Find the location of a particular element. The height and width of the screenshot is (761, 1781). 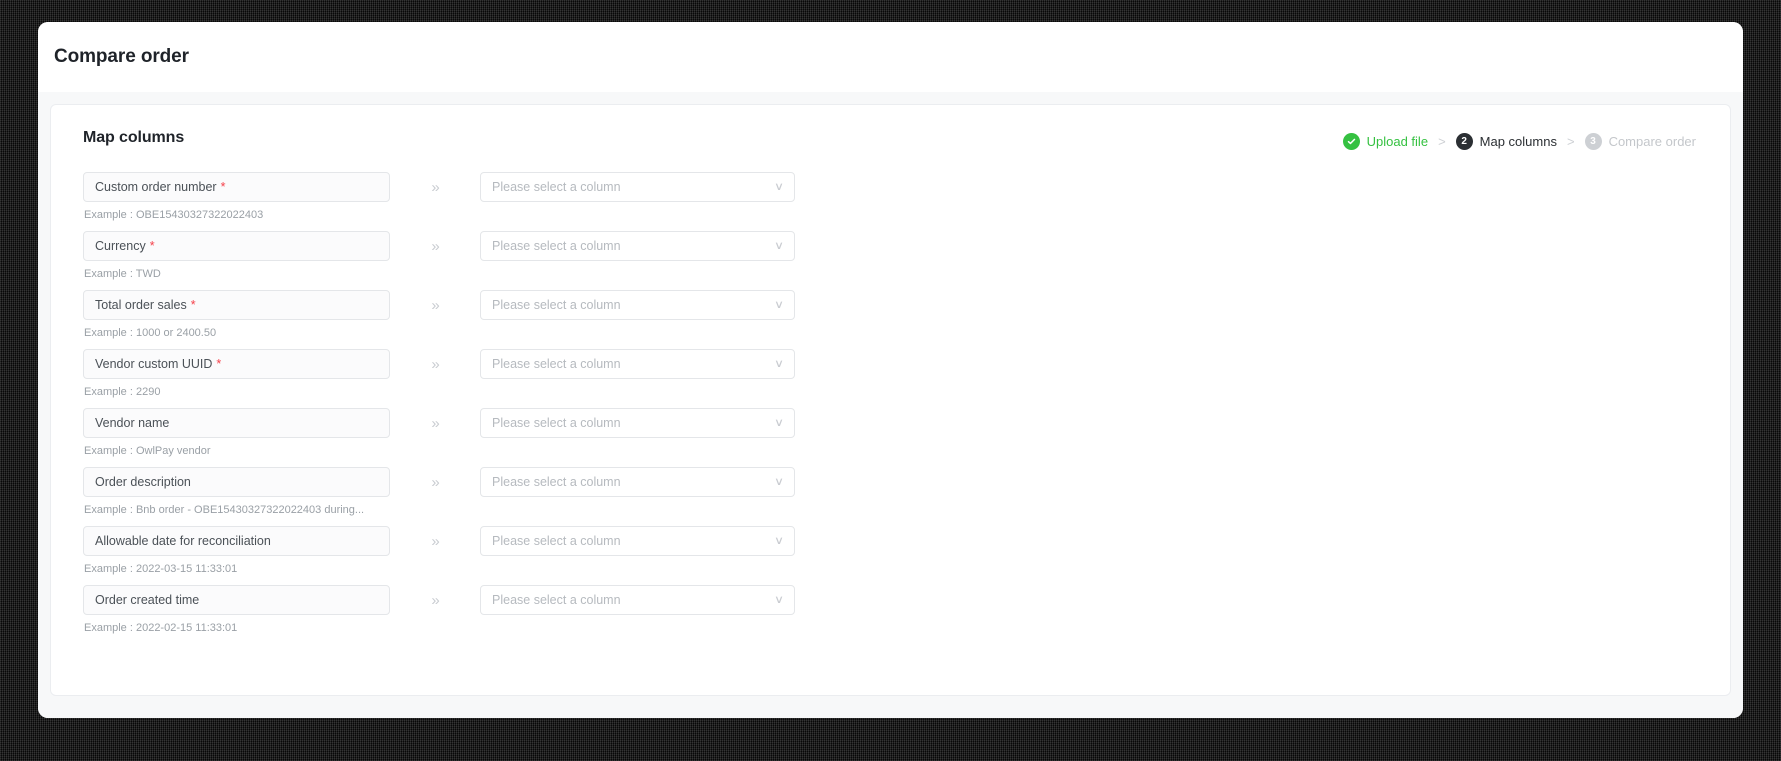

example-value-text: Example : 1000 or 2400.50 is located at coordinates (150, 333).